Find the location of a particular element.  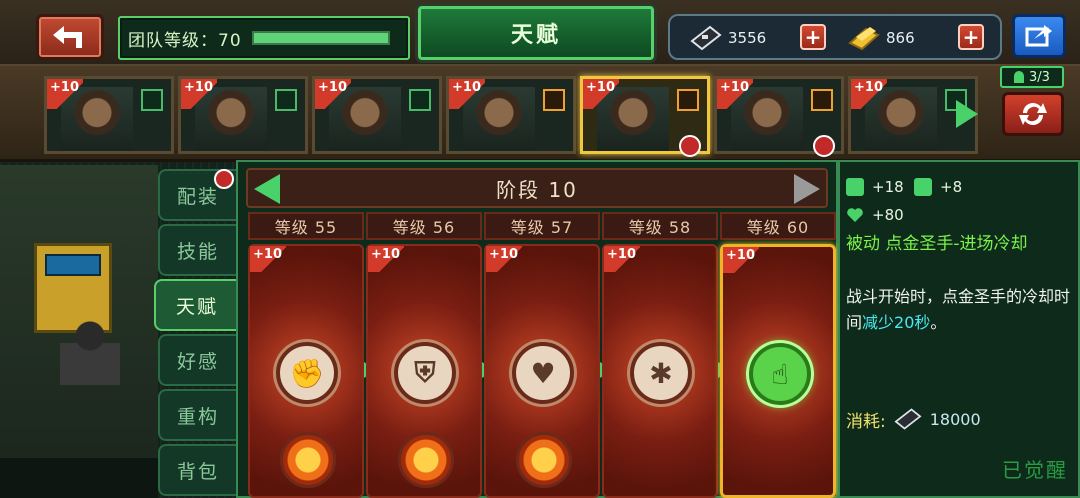

hero-character is located at coordinates (90, 350).